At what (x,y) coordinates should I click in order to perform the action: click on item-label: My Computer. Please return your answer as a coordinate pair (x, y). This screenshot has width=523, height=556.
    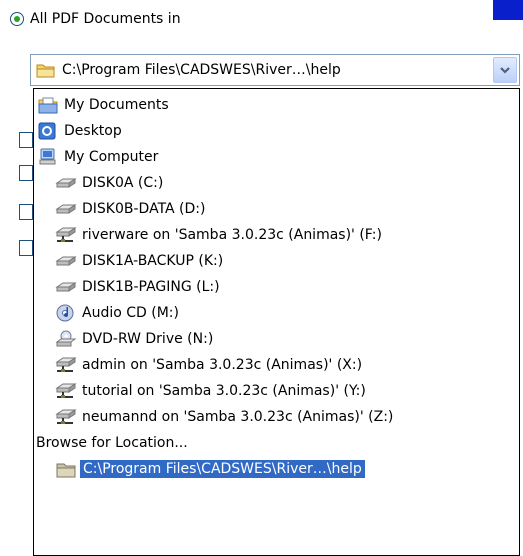
    Looking at the image, I should click on (111, 157).